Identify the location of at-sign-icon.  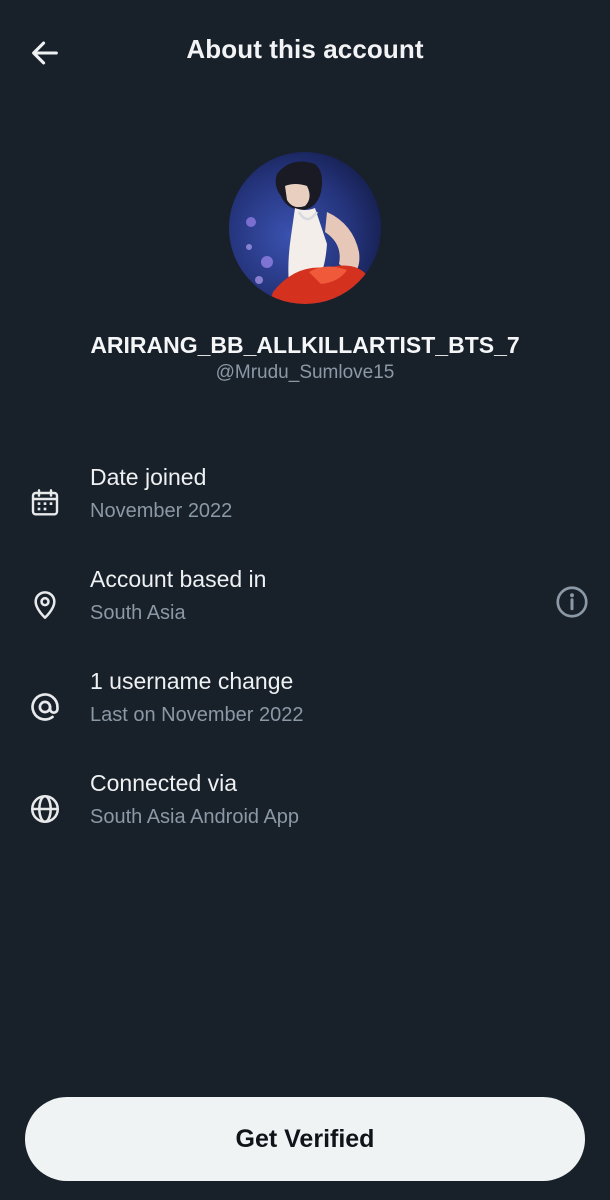
(45, 707).